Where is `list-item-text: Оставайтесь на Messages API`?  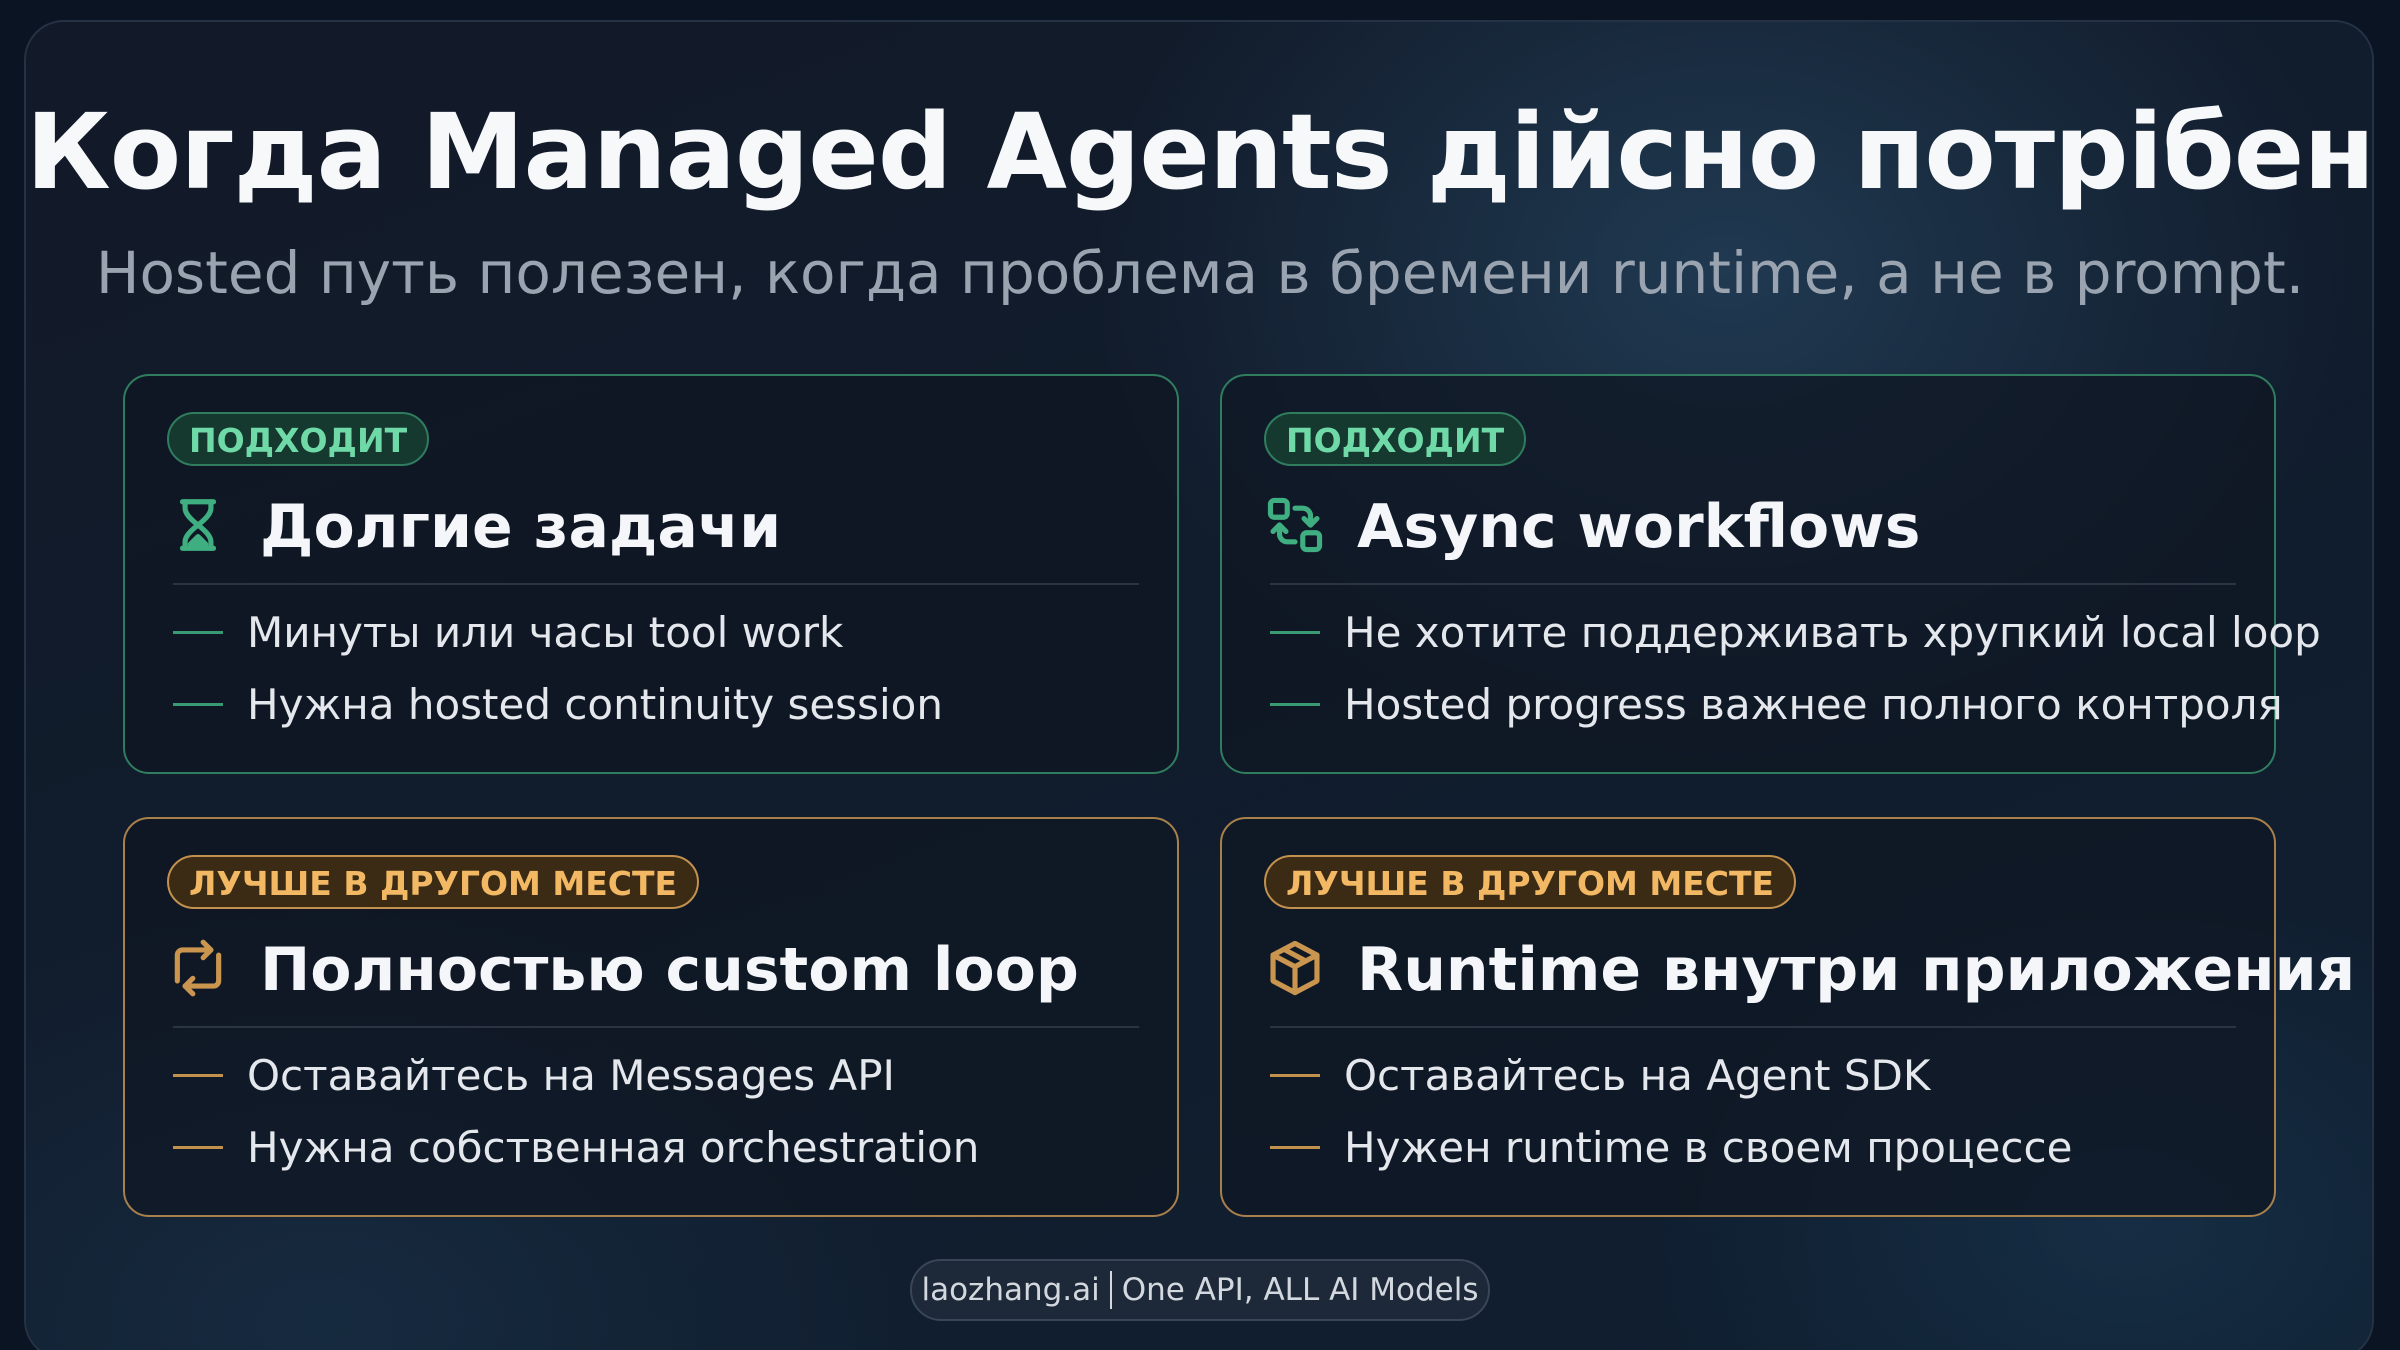 list-item-text: Оставайтесь на Messages API is located at coordinates (571, 1075).